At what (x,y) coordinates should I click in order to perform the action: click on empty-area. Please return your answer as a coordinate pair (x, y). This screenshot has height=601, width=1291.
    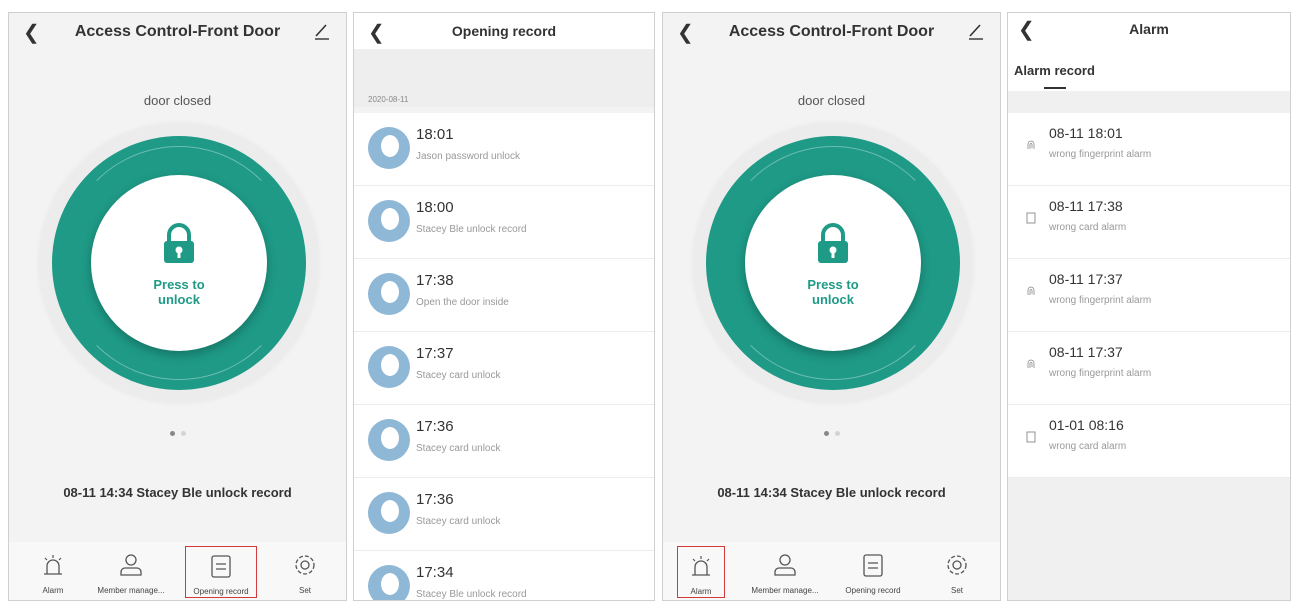
    Looking at the image, I should click on (1149, 539).